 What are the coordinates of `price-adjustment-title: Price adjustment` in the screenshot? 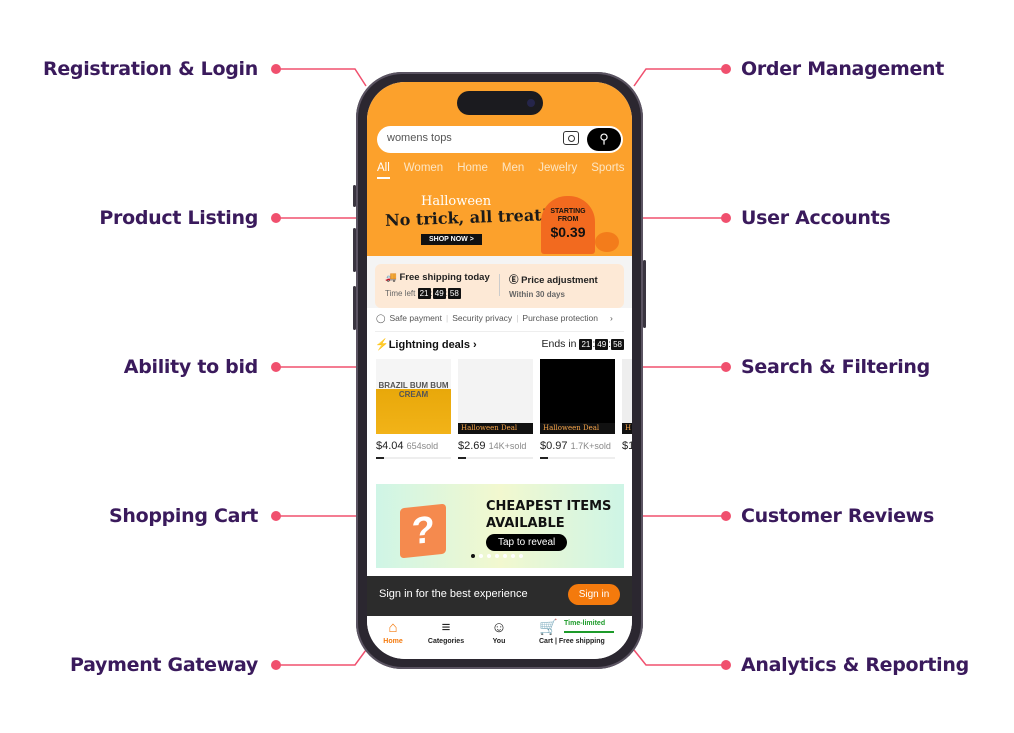 It's located at (559, 280).